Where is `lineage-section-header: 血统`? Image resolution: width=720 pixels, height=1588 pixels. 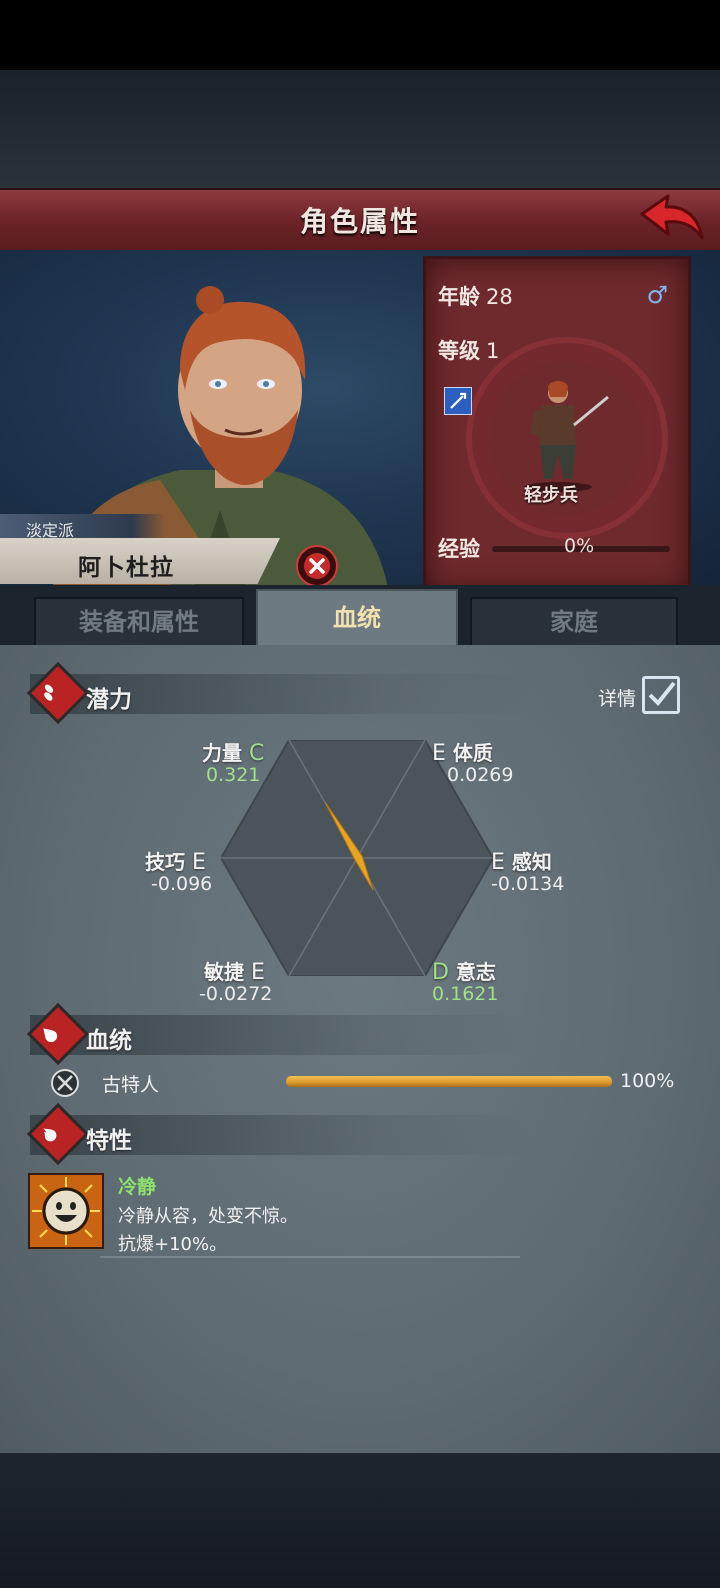 lineage-section-header: 血统 is located at coordinates (278, 1034).